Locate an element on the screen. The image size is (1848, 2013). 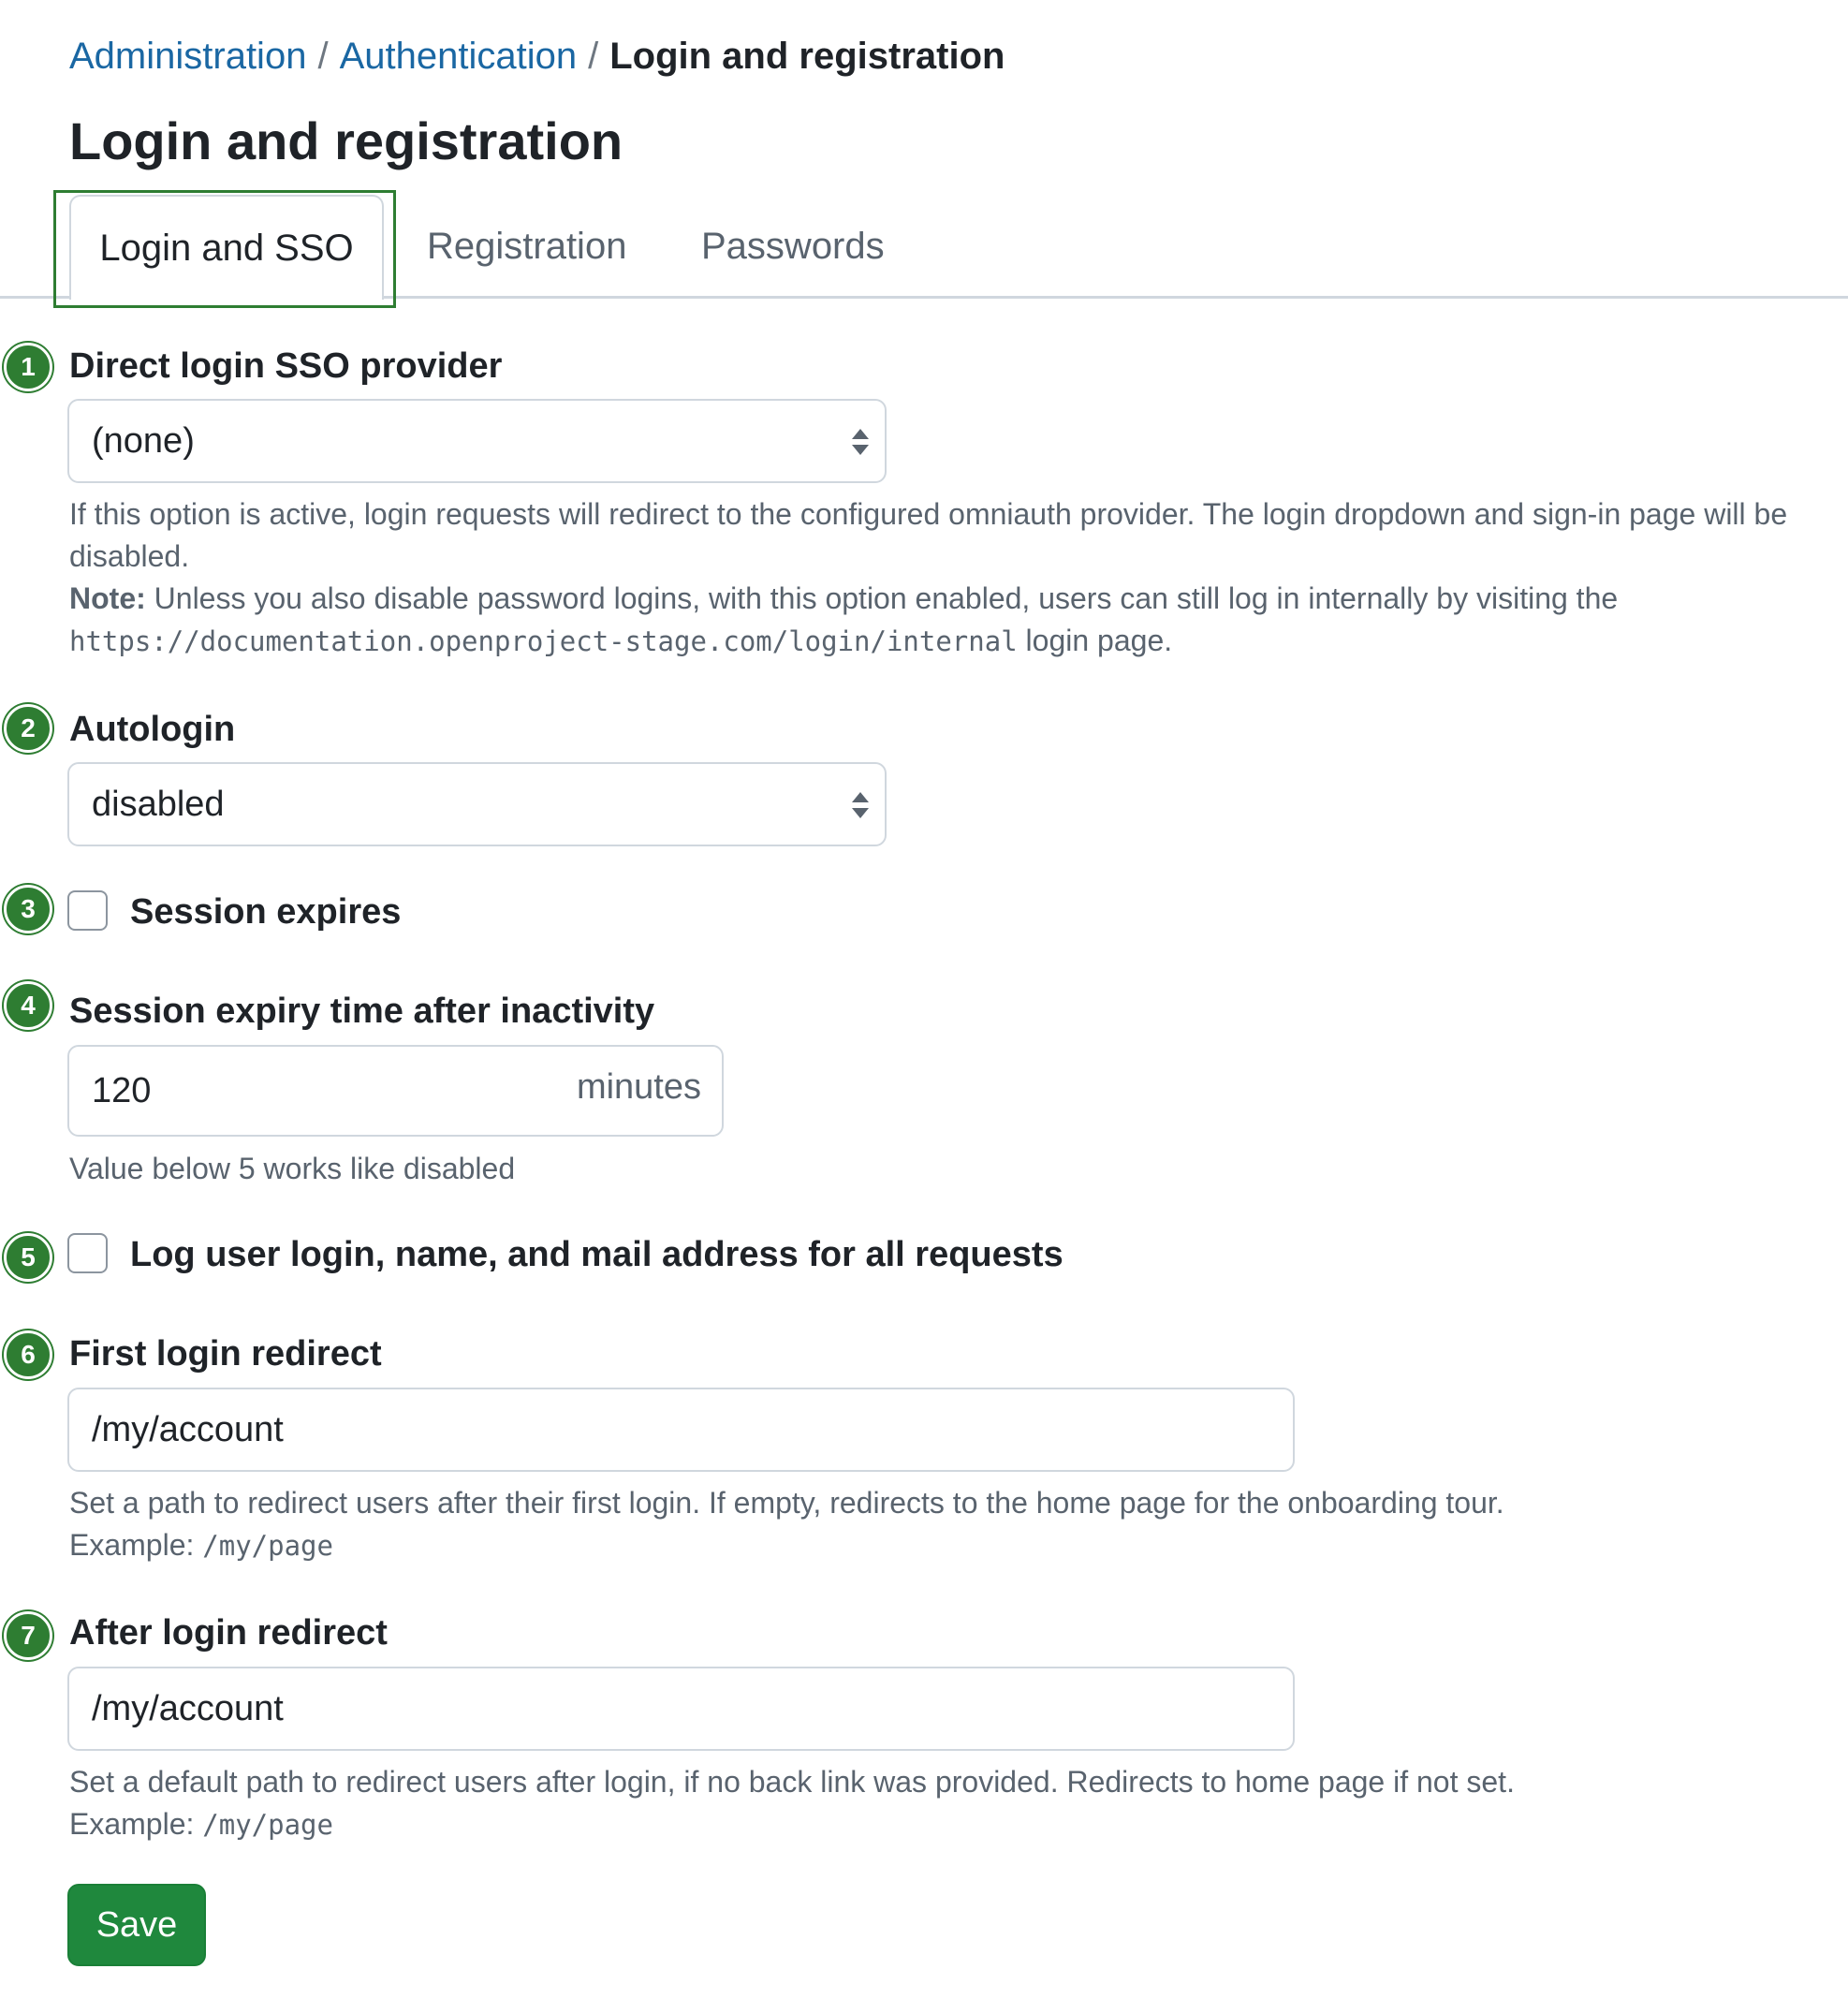
tab-registration: Registration is located at coordinates (526, 246).